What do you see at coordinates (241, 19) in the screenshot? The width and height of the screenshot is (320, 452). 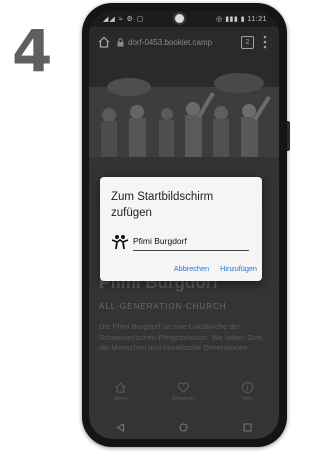 I see `status-icons-right: ◎ ▮▮▮ ▮ 11:21` at bounding box center [241, 19].